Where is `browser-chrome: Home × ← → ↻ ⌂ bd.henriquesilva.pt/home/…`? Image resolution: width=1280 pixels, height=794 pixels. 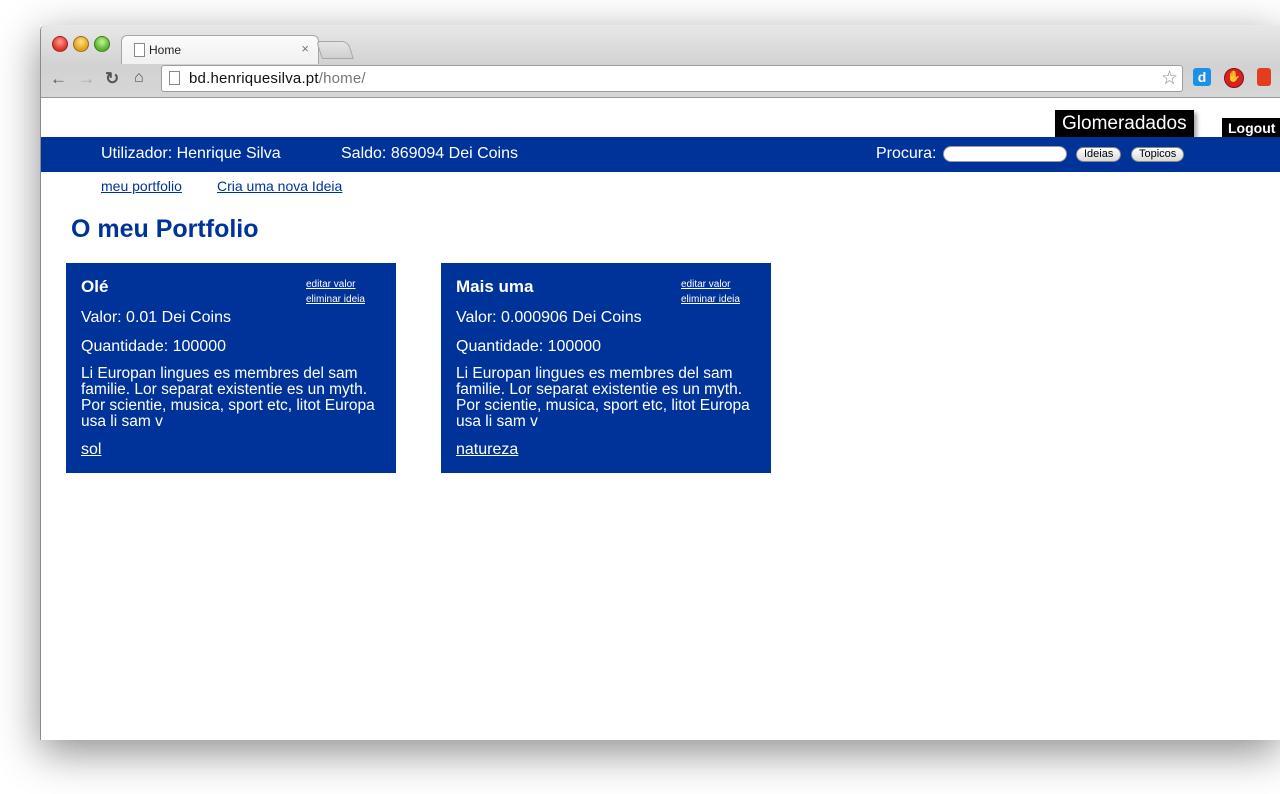
browser-chrome: Home × ← → ↻ ⌂ bd.henriquesilva.pt/home/… is located at coordinates (660, 61).